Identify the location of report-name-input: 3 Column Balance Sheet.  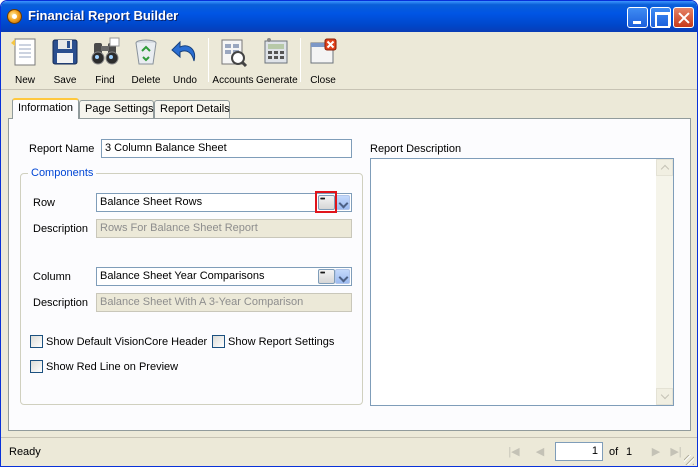
(226, 148).